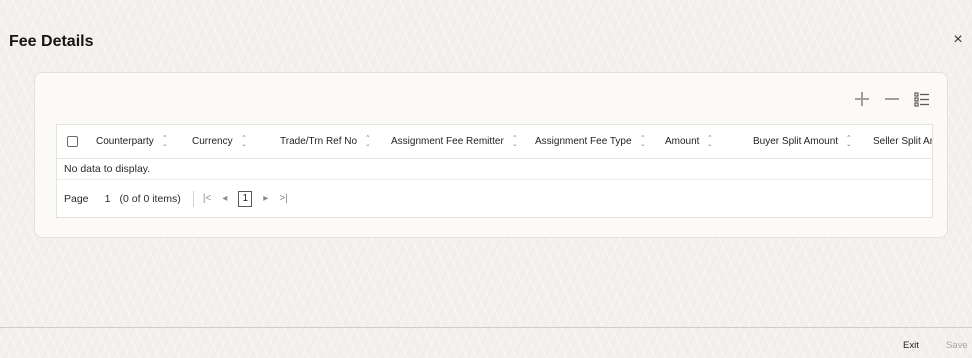  What do you see at coordinates (150, 198) in the screenshot?
I see `items-count: (0 of 0 items)` at bounding box center [150, 198].